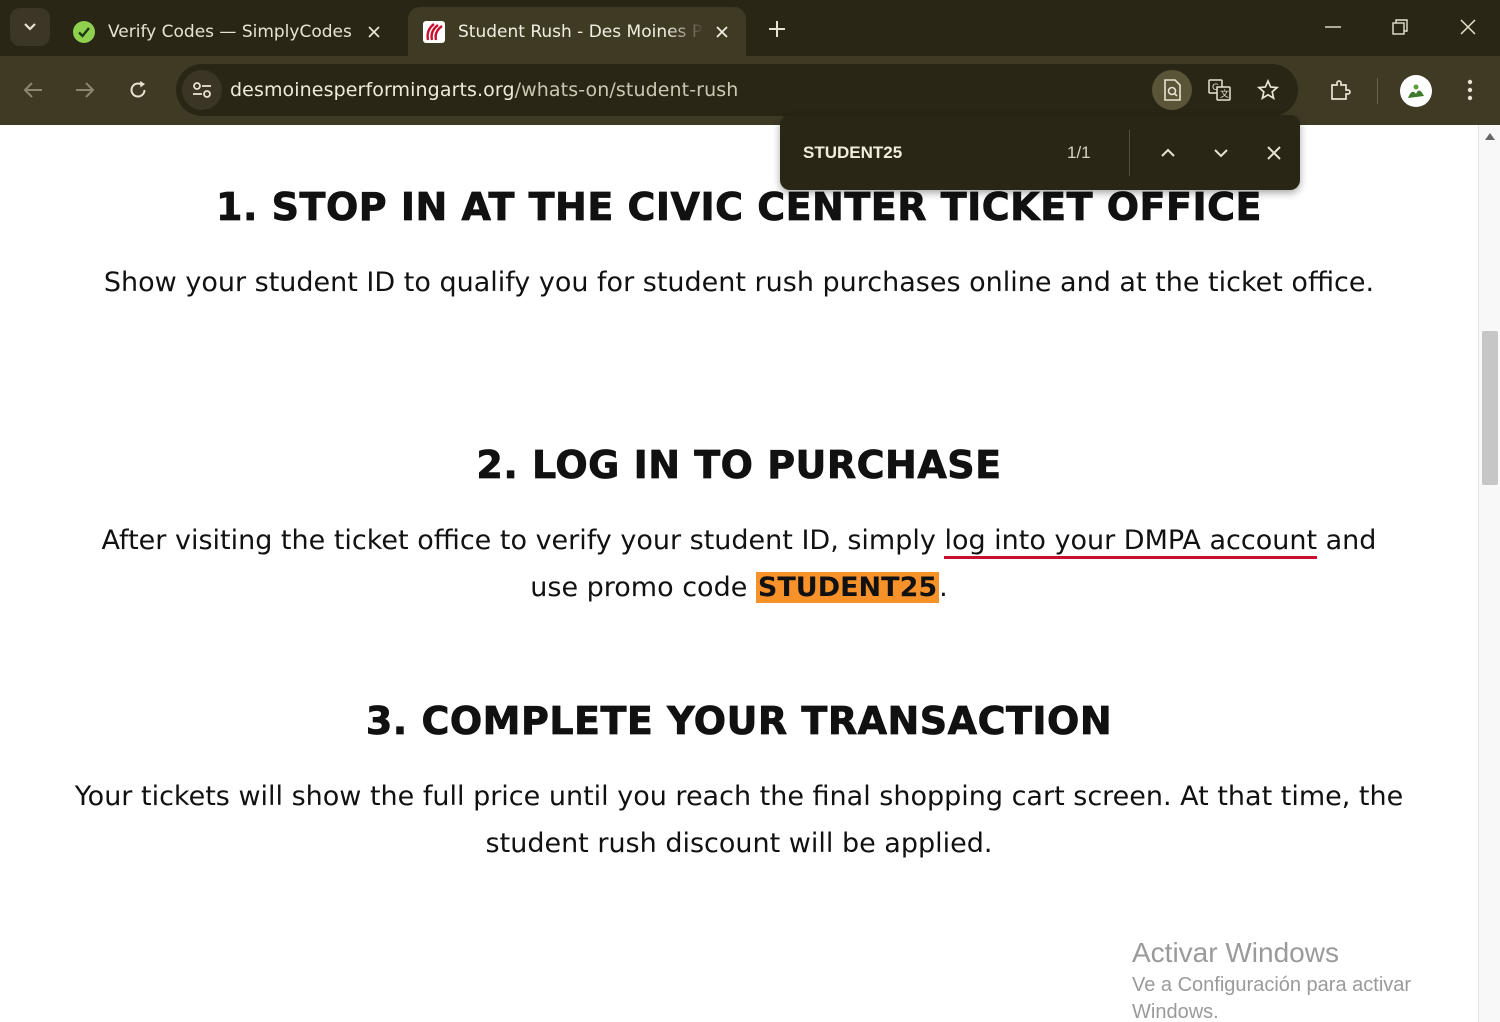 The image size is (1500, 1022). I want to click on star-icon, so click(1268, 89).